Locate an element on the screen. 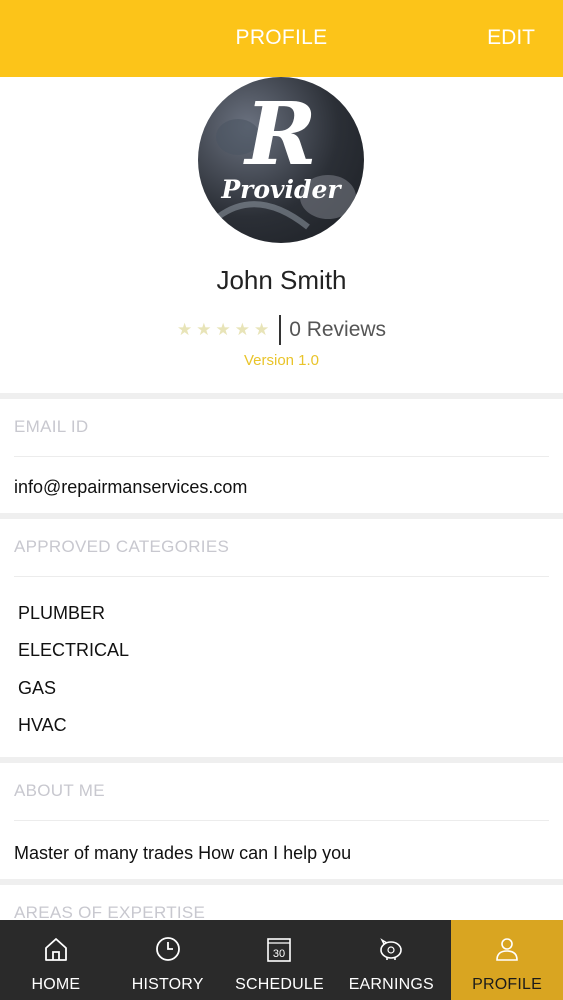 Image resolution: width=563 pixels, height=1000 pixels. nav-label: EARNINGS is located at coordinates (391, 984).